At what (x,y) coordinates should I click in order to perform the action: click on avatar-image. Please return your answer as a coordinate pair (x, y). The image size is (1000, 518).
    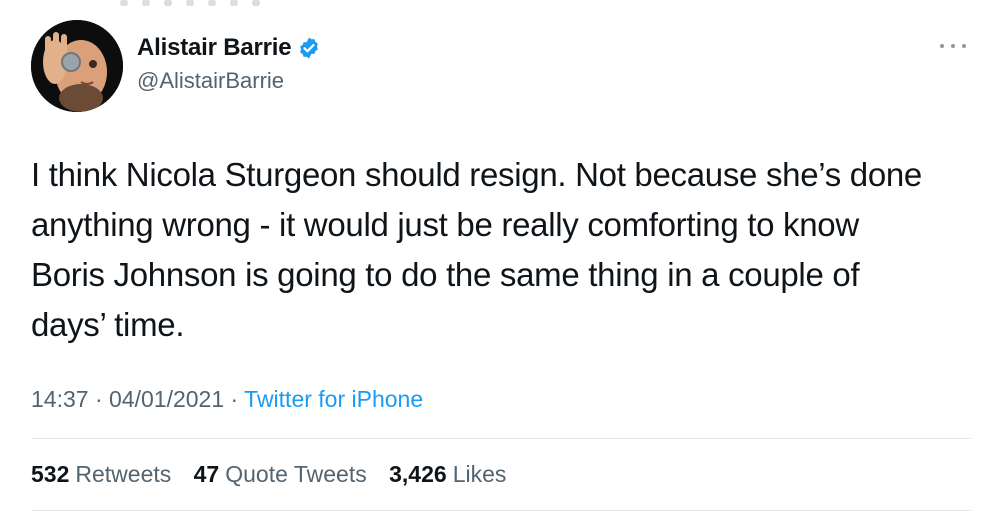
    Looking at the image, I should click on (77, 66).